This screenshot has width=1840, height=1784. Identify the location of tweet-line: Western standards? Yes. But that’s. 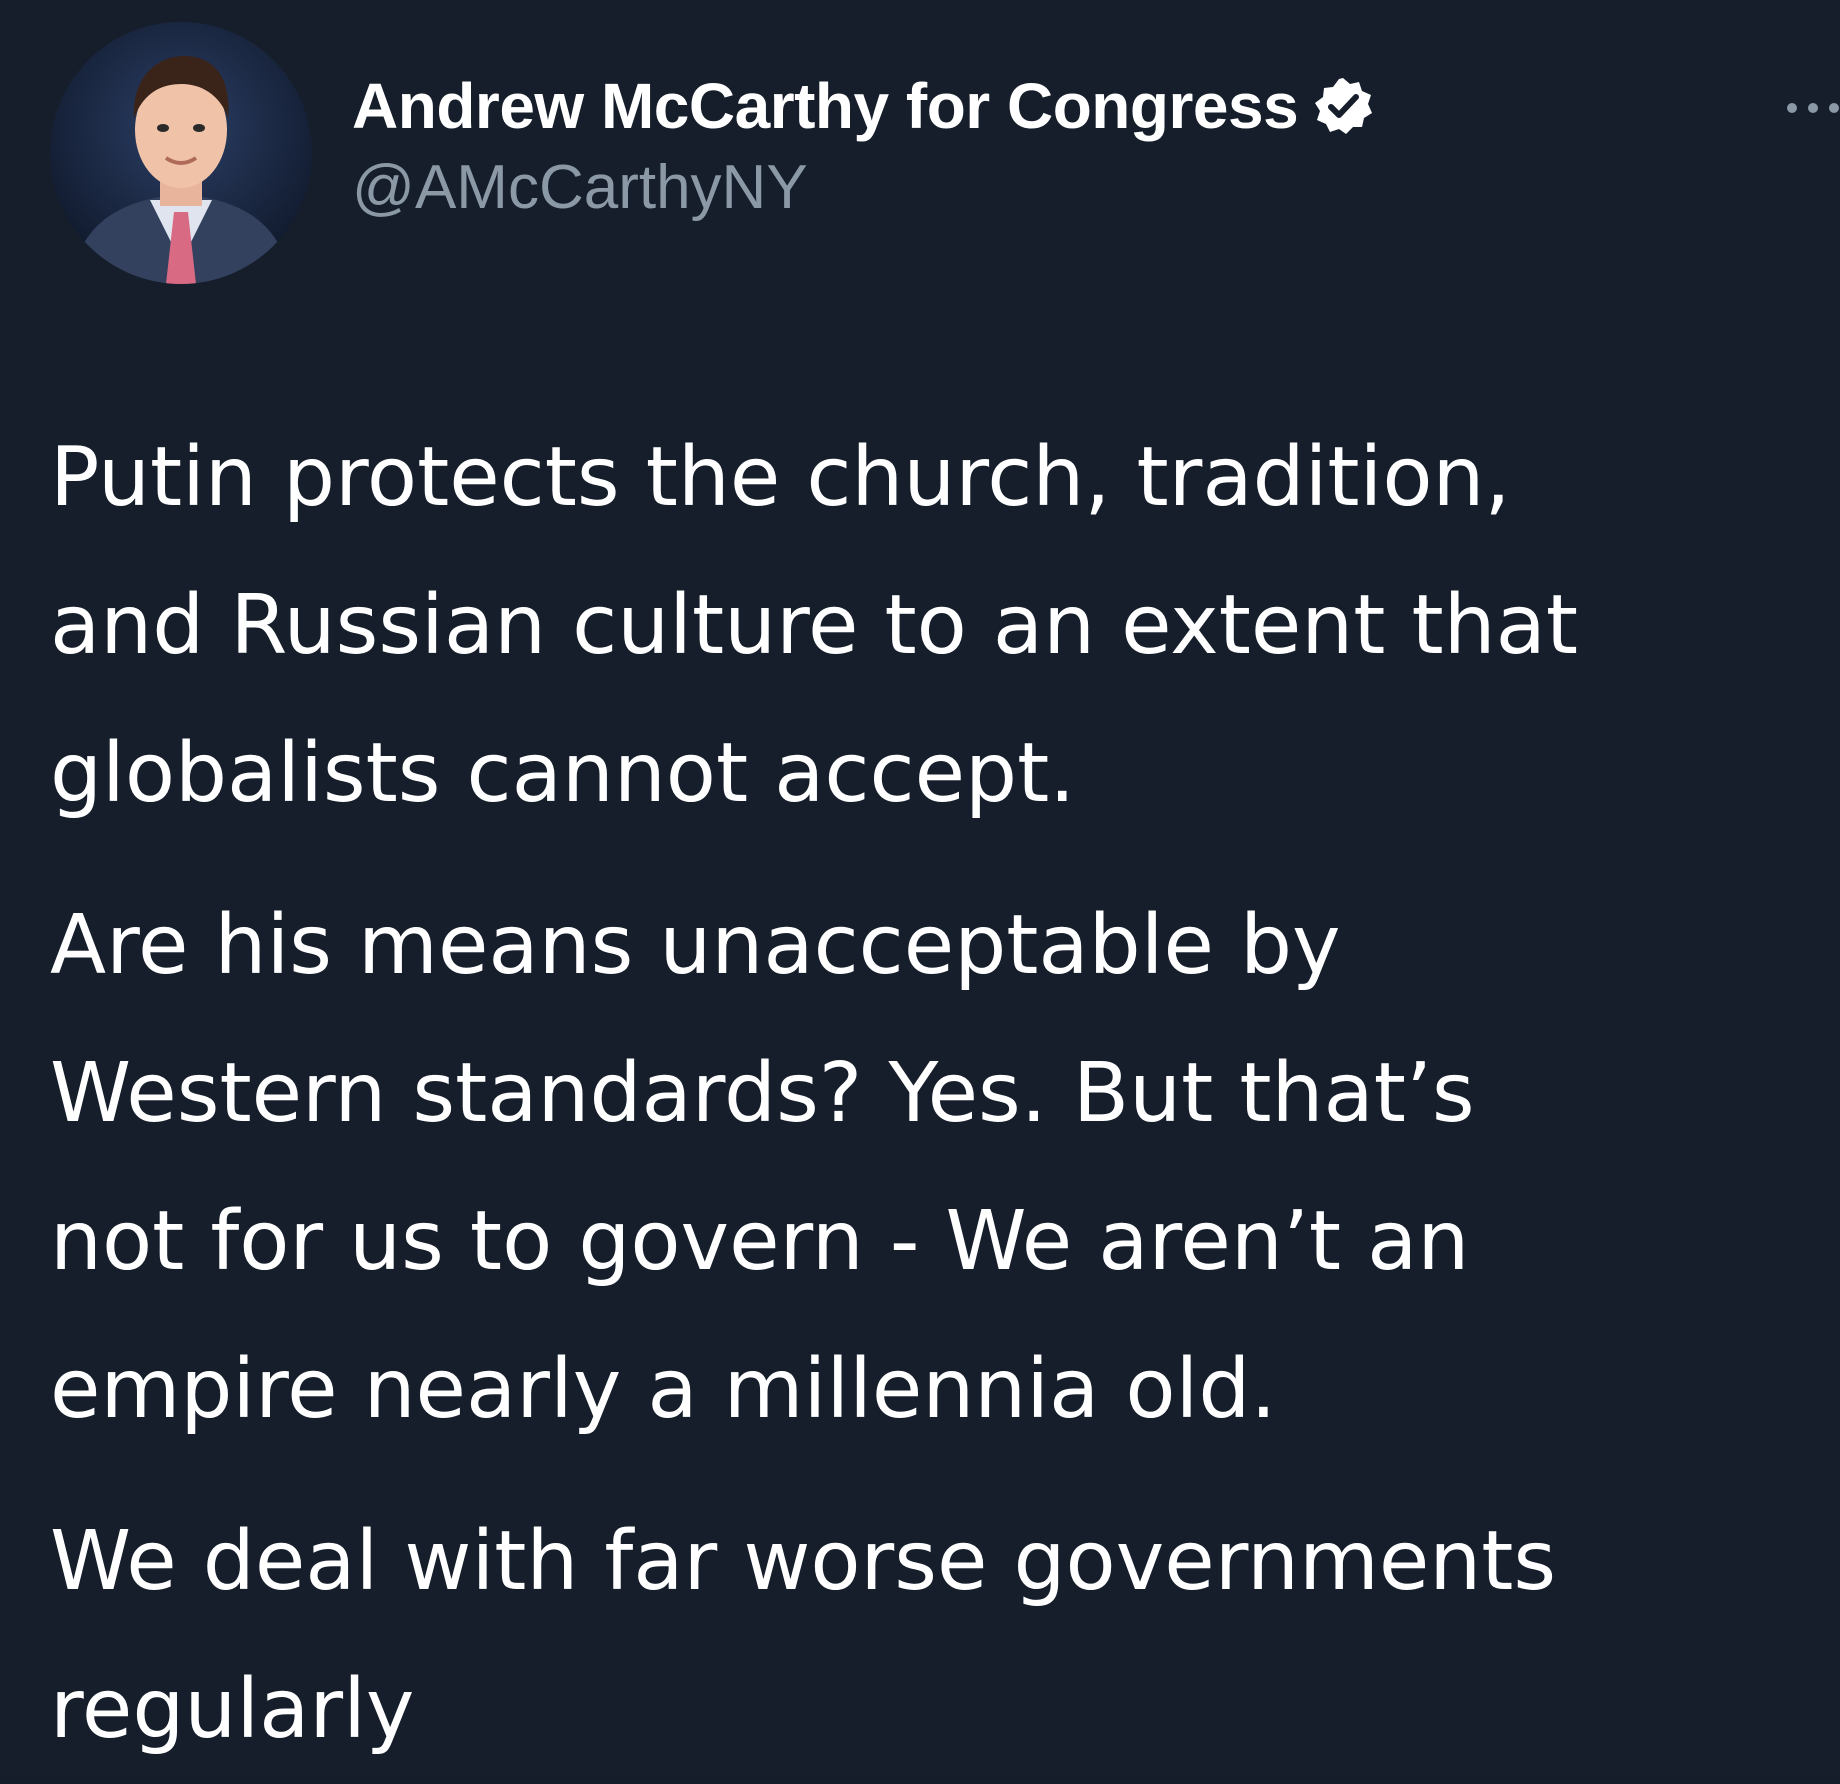
(762, 1093).